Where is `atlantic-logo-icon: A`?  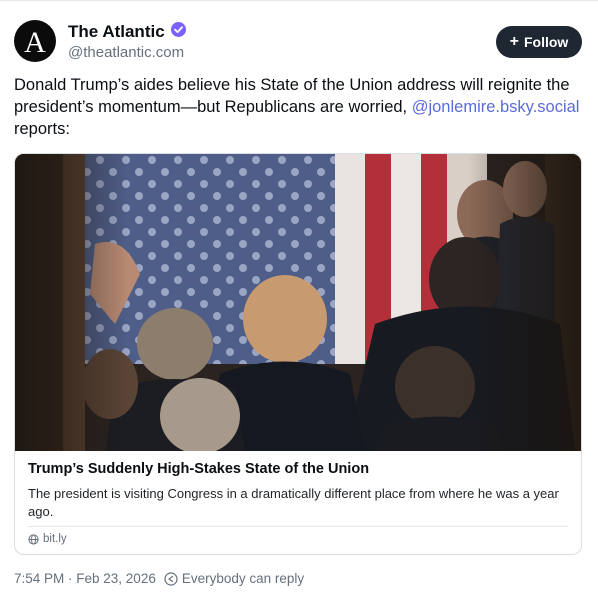 atlantic-logo-icon: A is located at coordinates (35, 42).